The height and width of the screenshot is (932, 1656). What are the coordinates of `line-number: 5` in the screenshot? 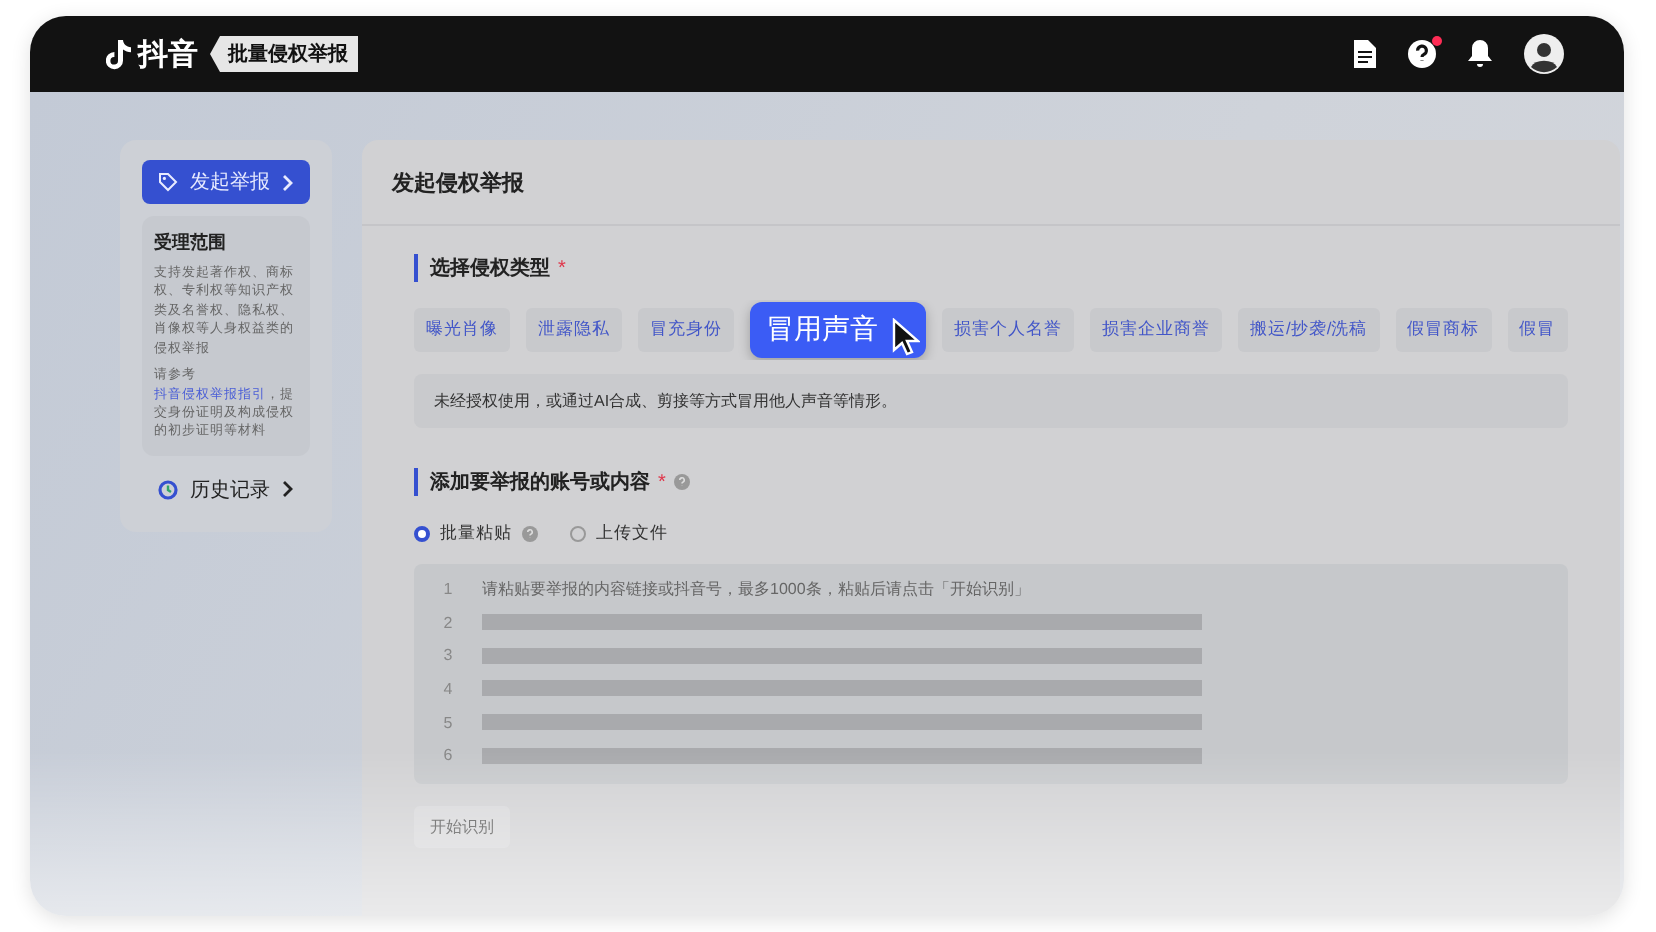 It's located at (448, 722).